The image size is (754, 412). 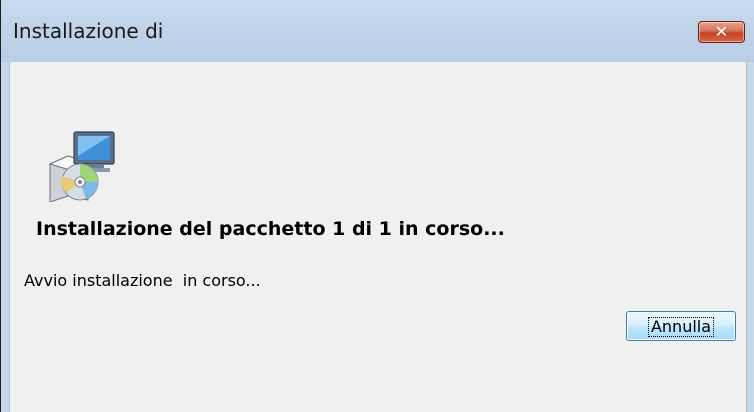 I want to click on close-icon: ✕, so click(x=721, y=31).